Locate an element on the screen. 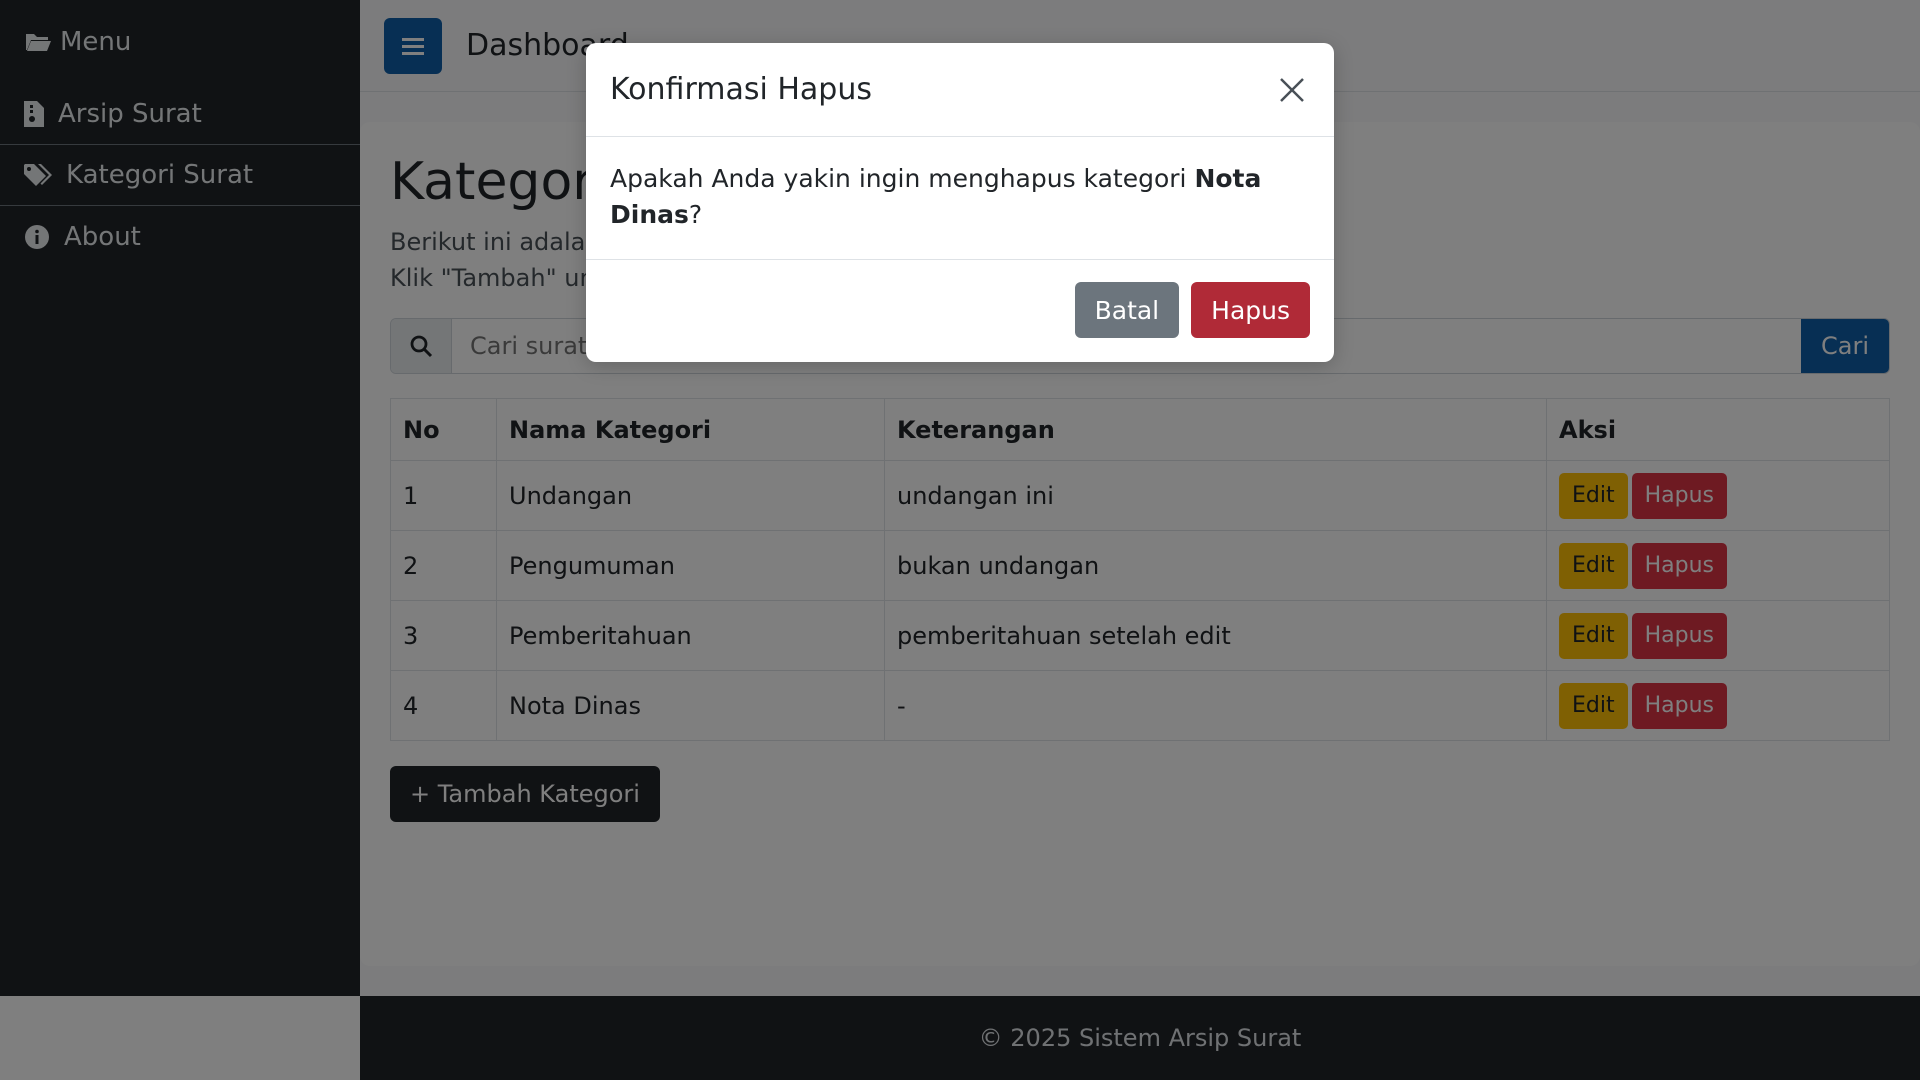 This screenshot has width=1920, height=1080. modal-header: Konfirmasi Hapus is located at coordinates (960, 90).